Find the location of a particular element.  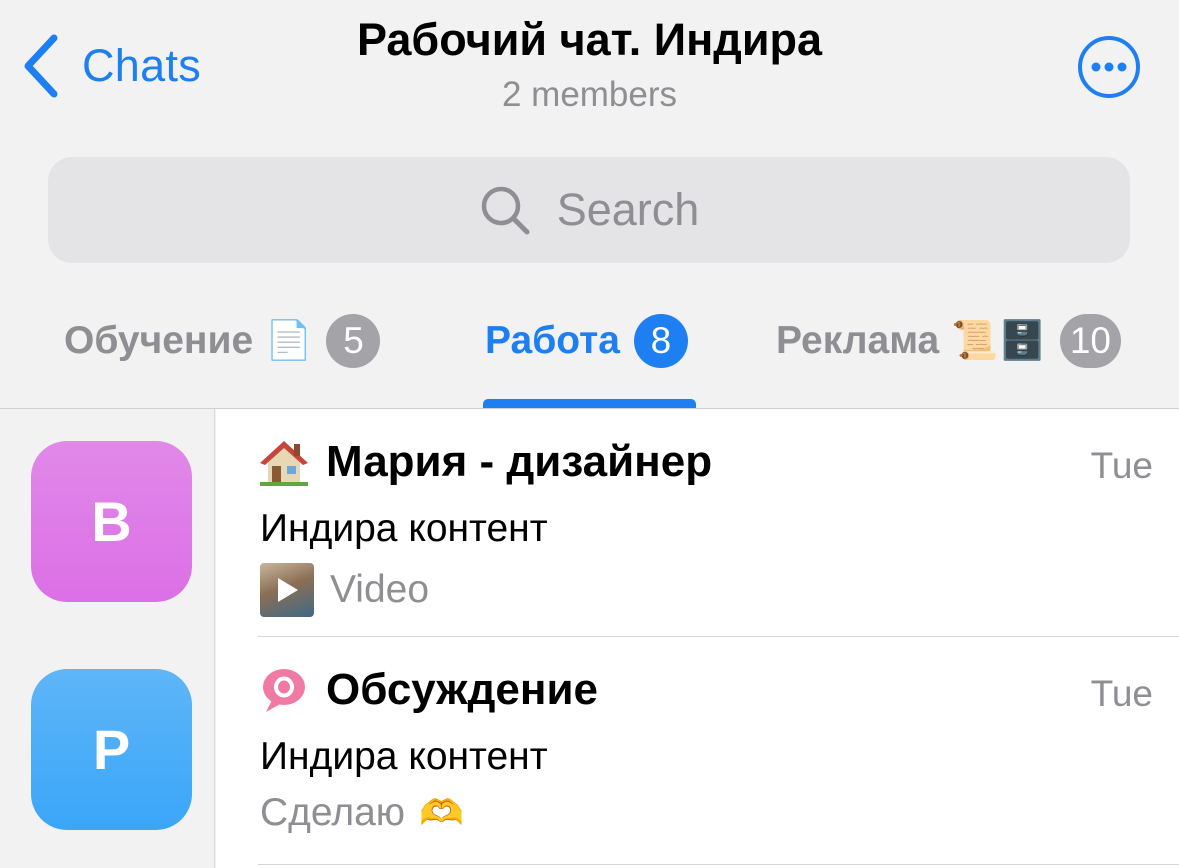

chat-name: Мария - дизайнер is located at coordinates (519, 461).